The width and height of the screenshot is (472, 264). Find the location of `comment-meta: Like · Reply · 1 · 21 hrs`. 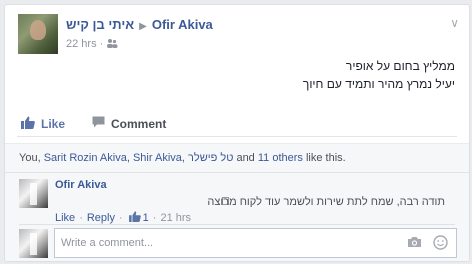

comment-meta: Like · Reply · 1 · 21 hrs is located at coordinates (123, 218).